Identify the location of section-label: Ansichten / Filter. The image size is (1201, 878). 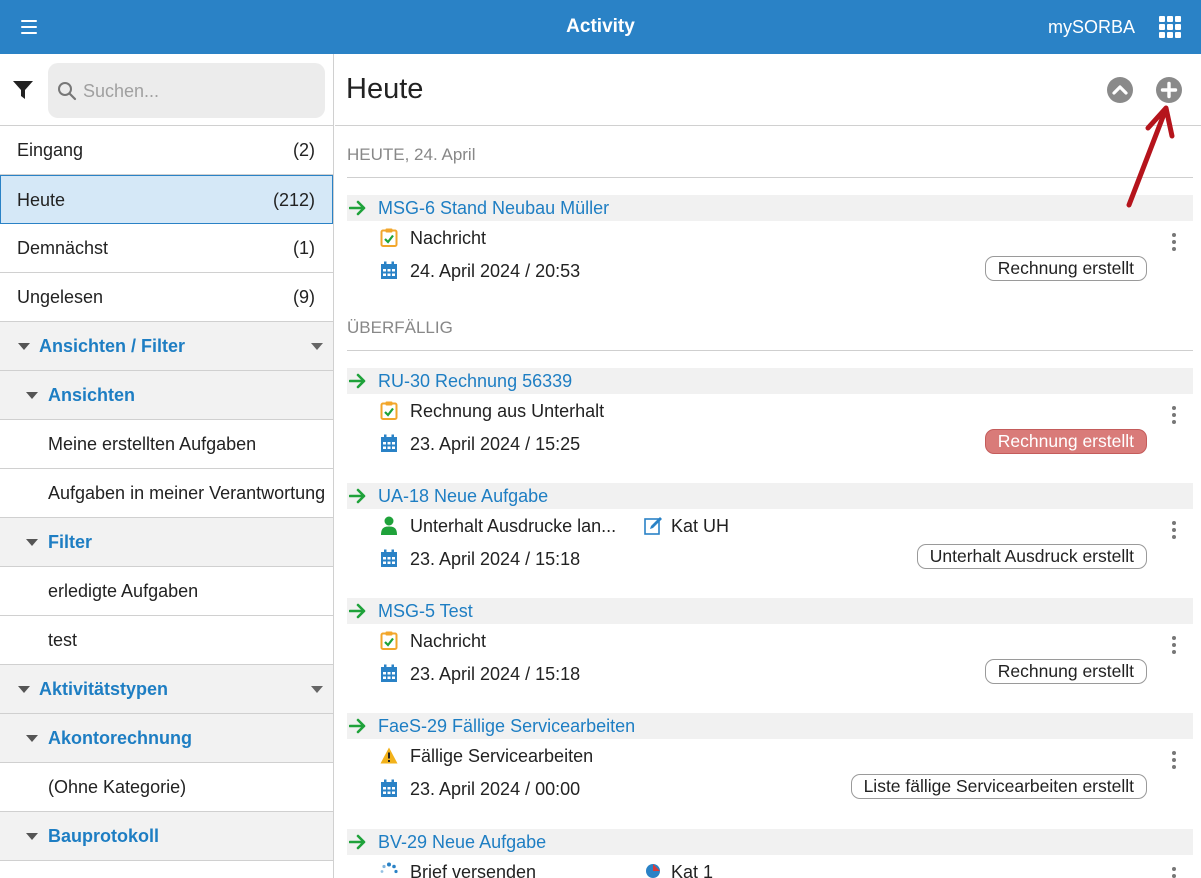
(112, 346).